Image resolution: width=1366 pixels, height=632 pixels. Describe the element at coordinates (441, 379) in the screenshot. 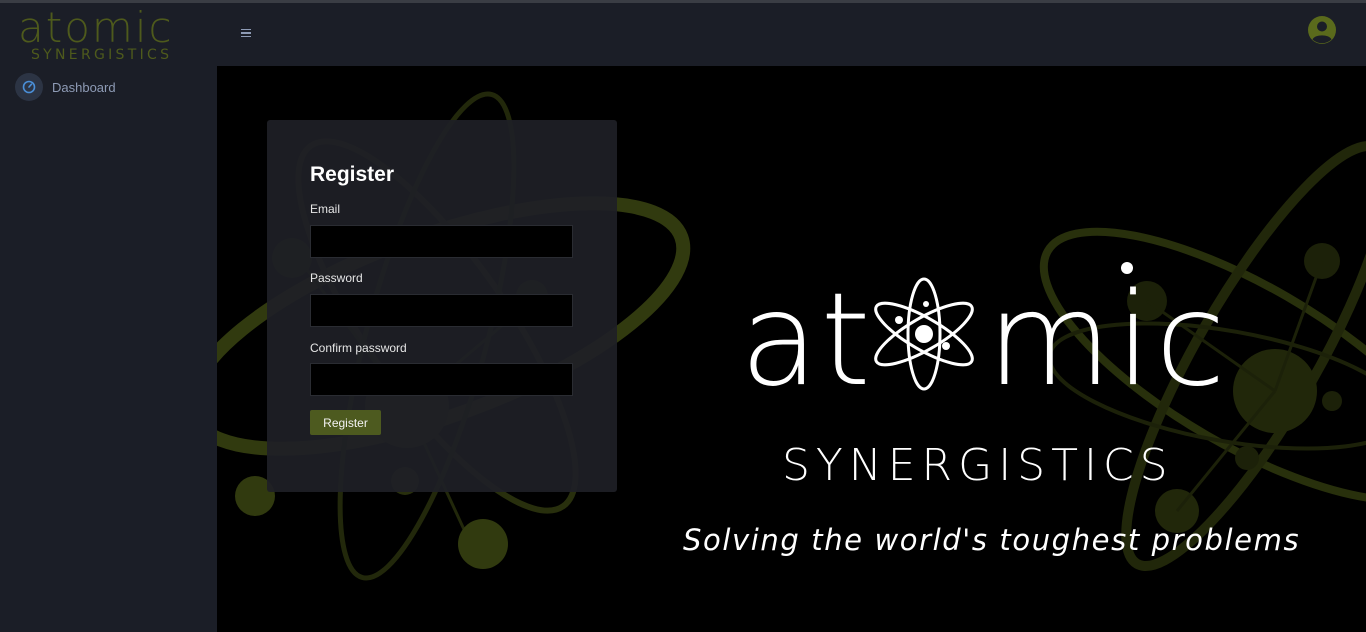

I see `confirm-password-field` at that location.